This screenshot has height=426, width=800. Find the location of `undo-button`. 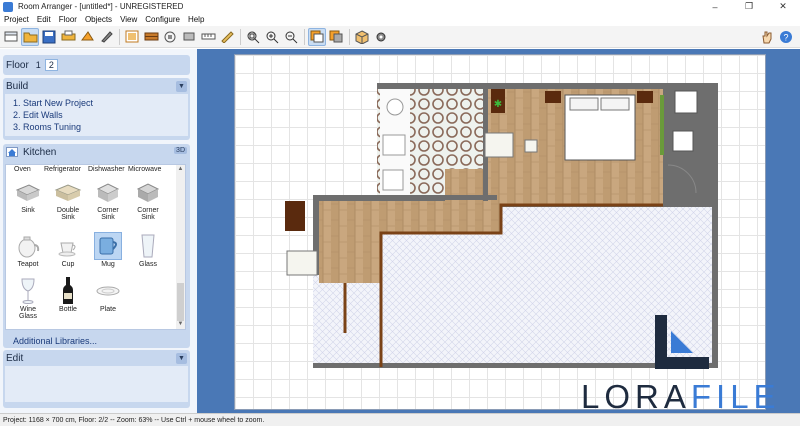

undo-button is located at coordinates (87, 37).